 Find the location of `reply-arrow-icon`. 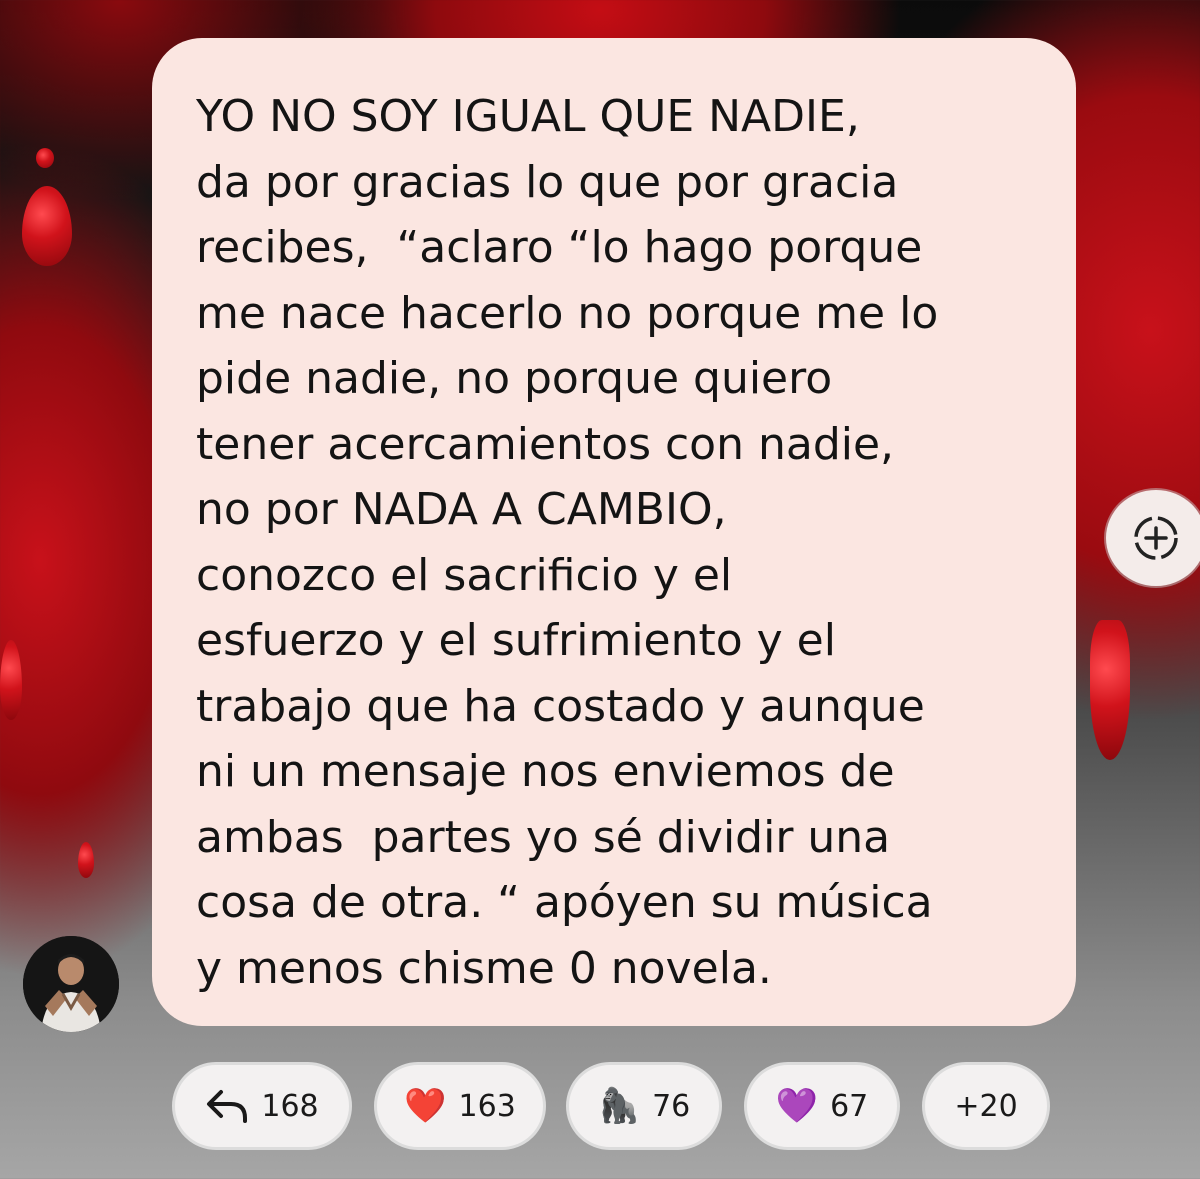

reply-arrow-icon is located at coordinates (227, 1106).